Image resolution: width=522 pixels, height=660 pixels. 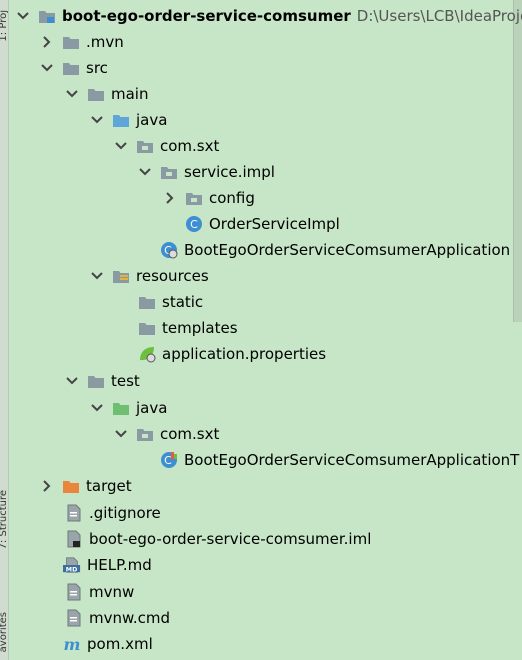 I want to click on resources-folder-icon, so click(x=121, y=276).